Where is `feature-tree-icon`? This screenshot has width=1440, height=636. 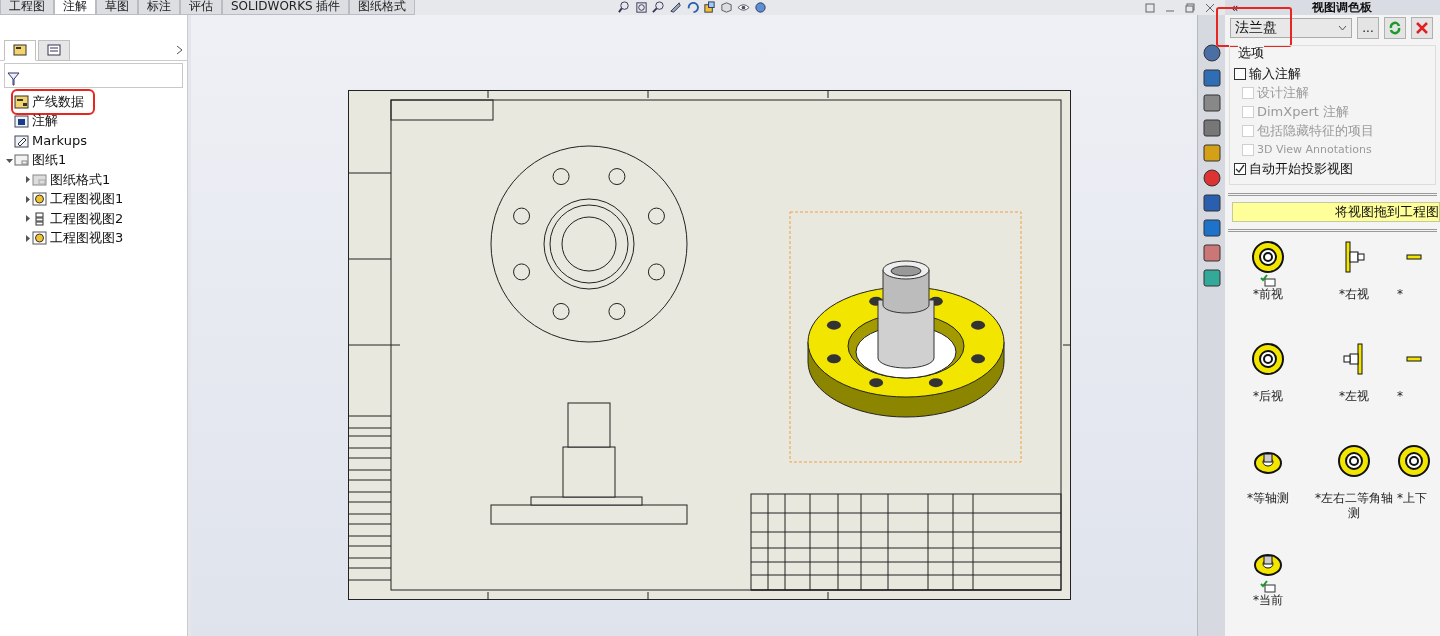
feature-tree-icon is located at coordinates (20, 50).